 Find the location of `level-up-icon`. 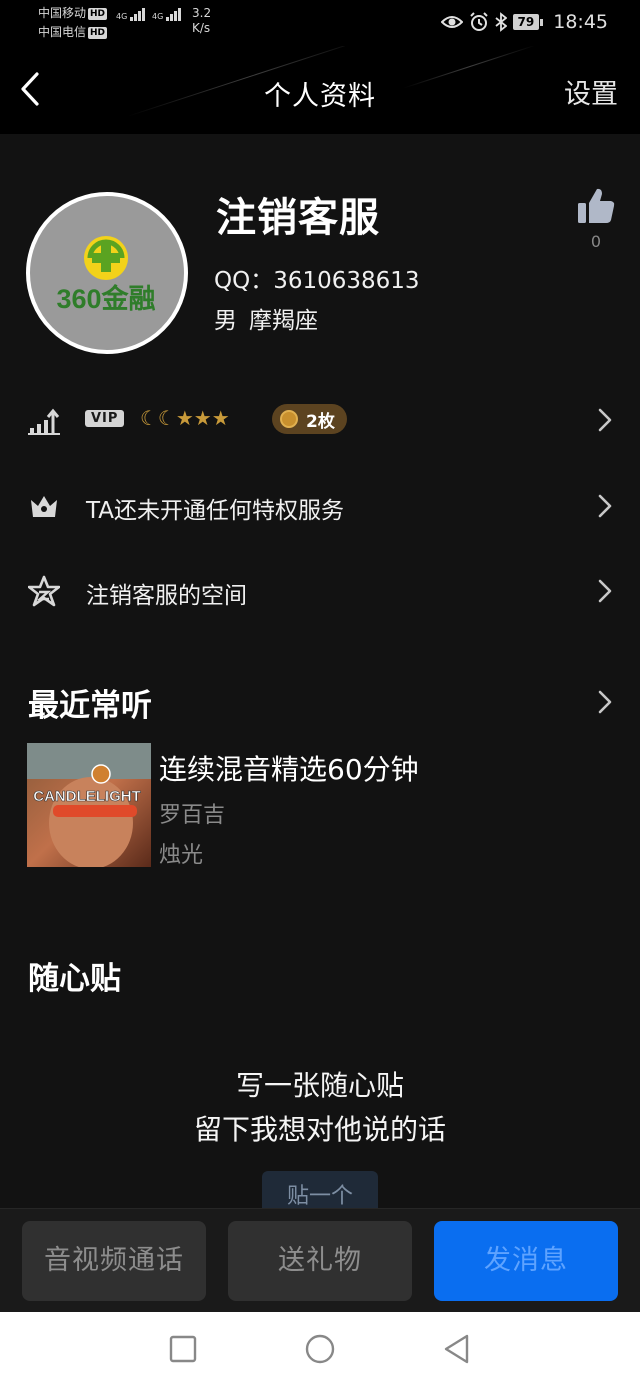

level-up-icon is located at coordinates (44, 421).